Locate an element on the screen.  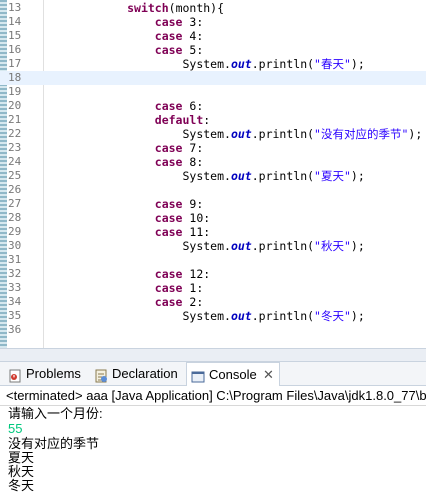
console-line: 秋天 is located at coordinates (21, 471).